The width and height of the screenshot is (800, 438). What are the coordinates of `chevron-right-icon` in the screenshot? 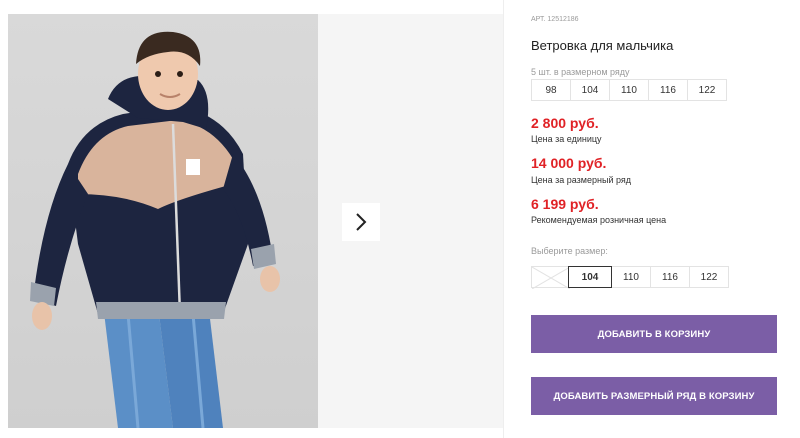 It's located at (361, 222).